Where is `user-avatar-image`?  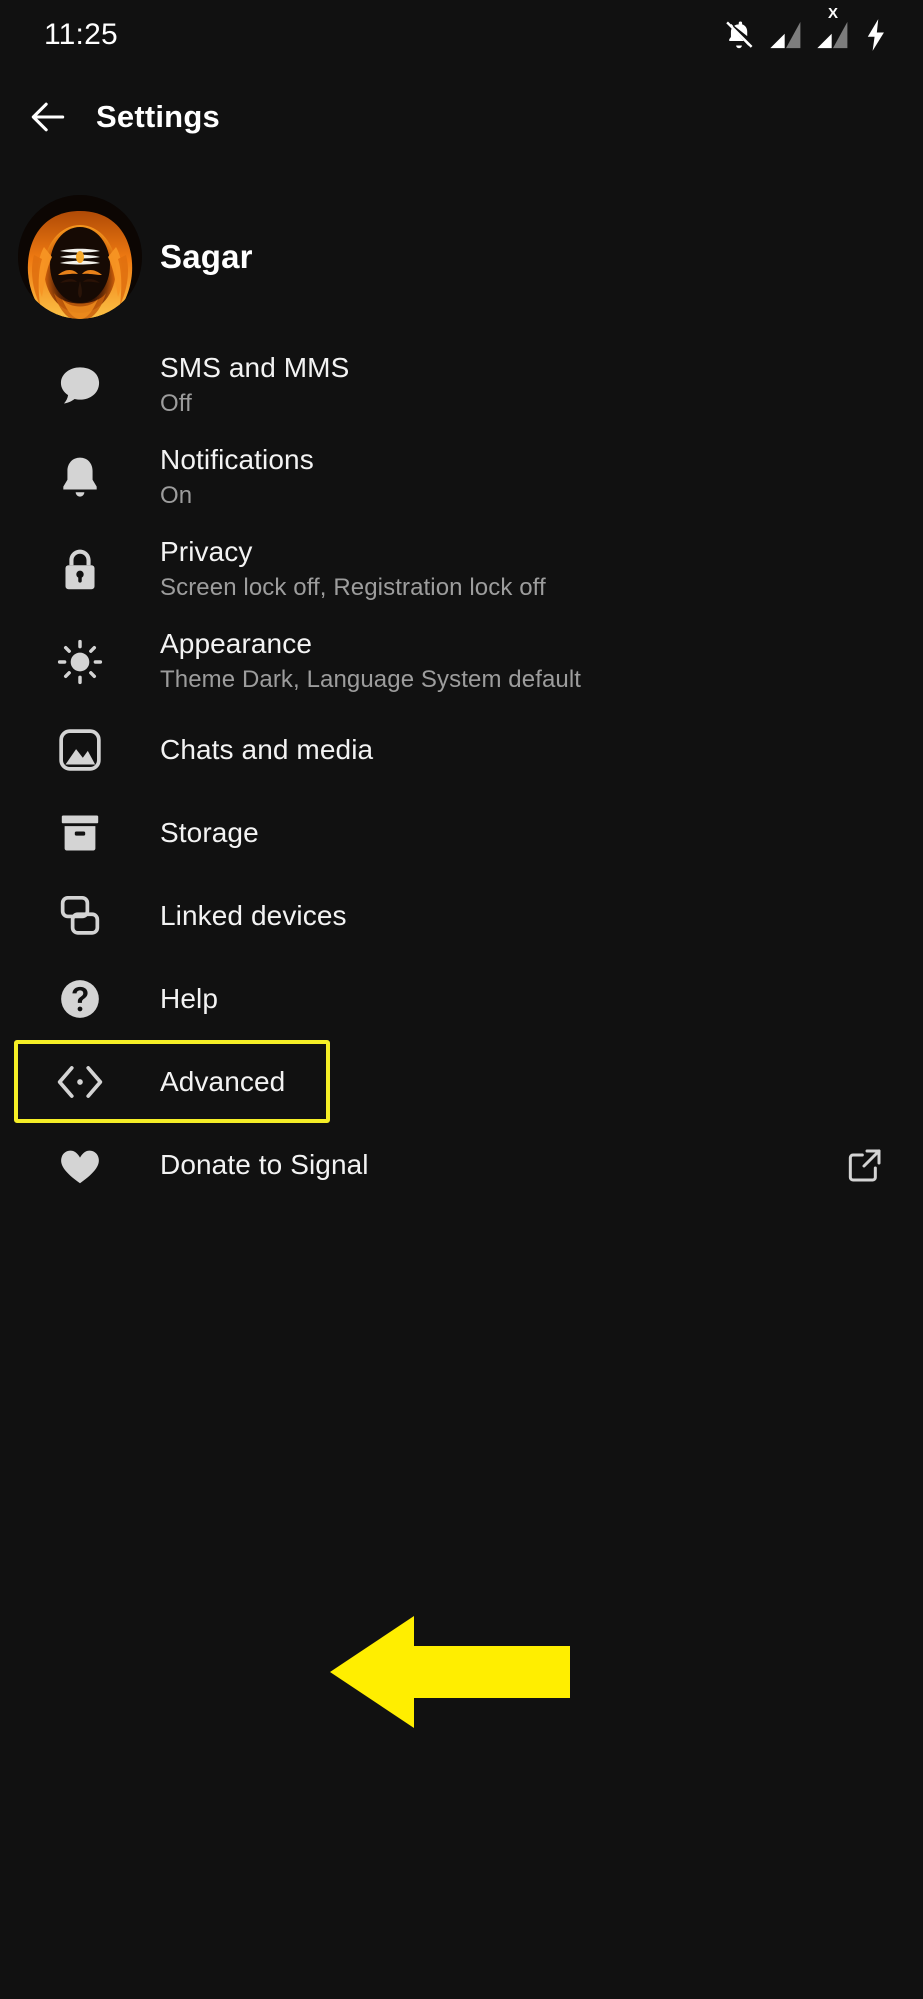 user-avatar-image is located at coordinates (80, 257).